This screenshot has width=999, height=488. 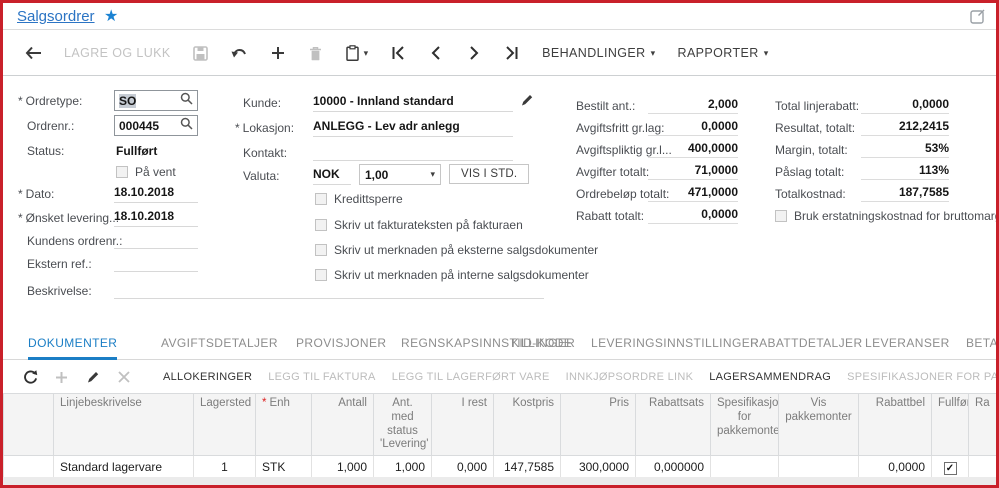 I want to click on kontakt-value, so click(x=413, y=152).